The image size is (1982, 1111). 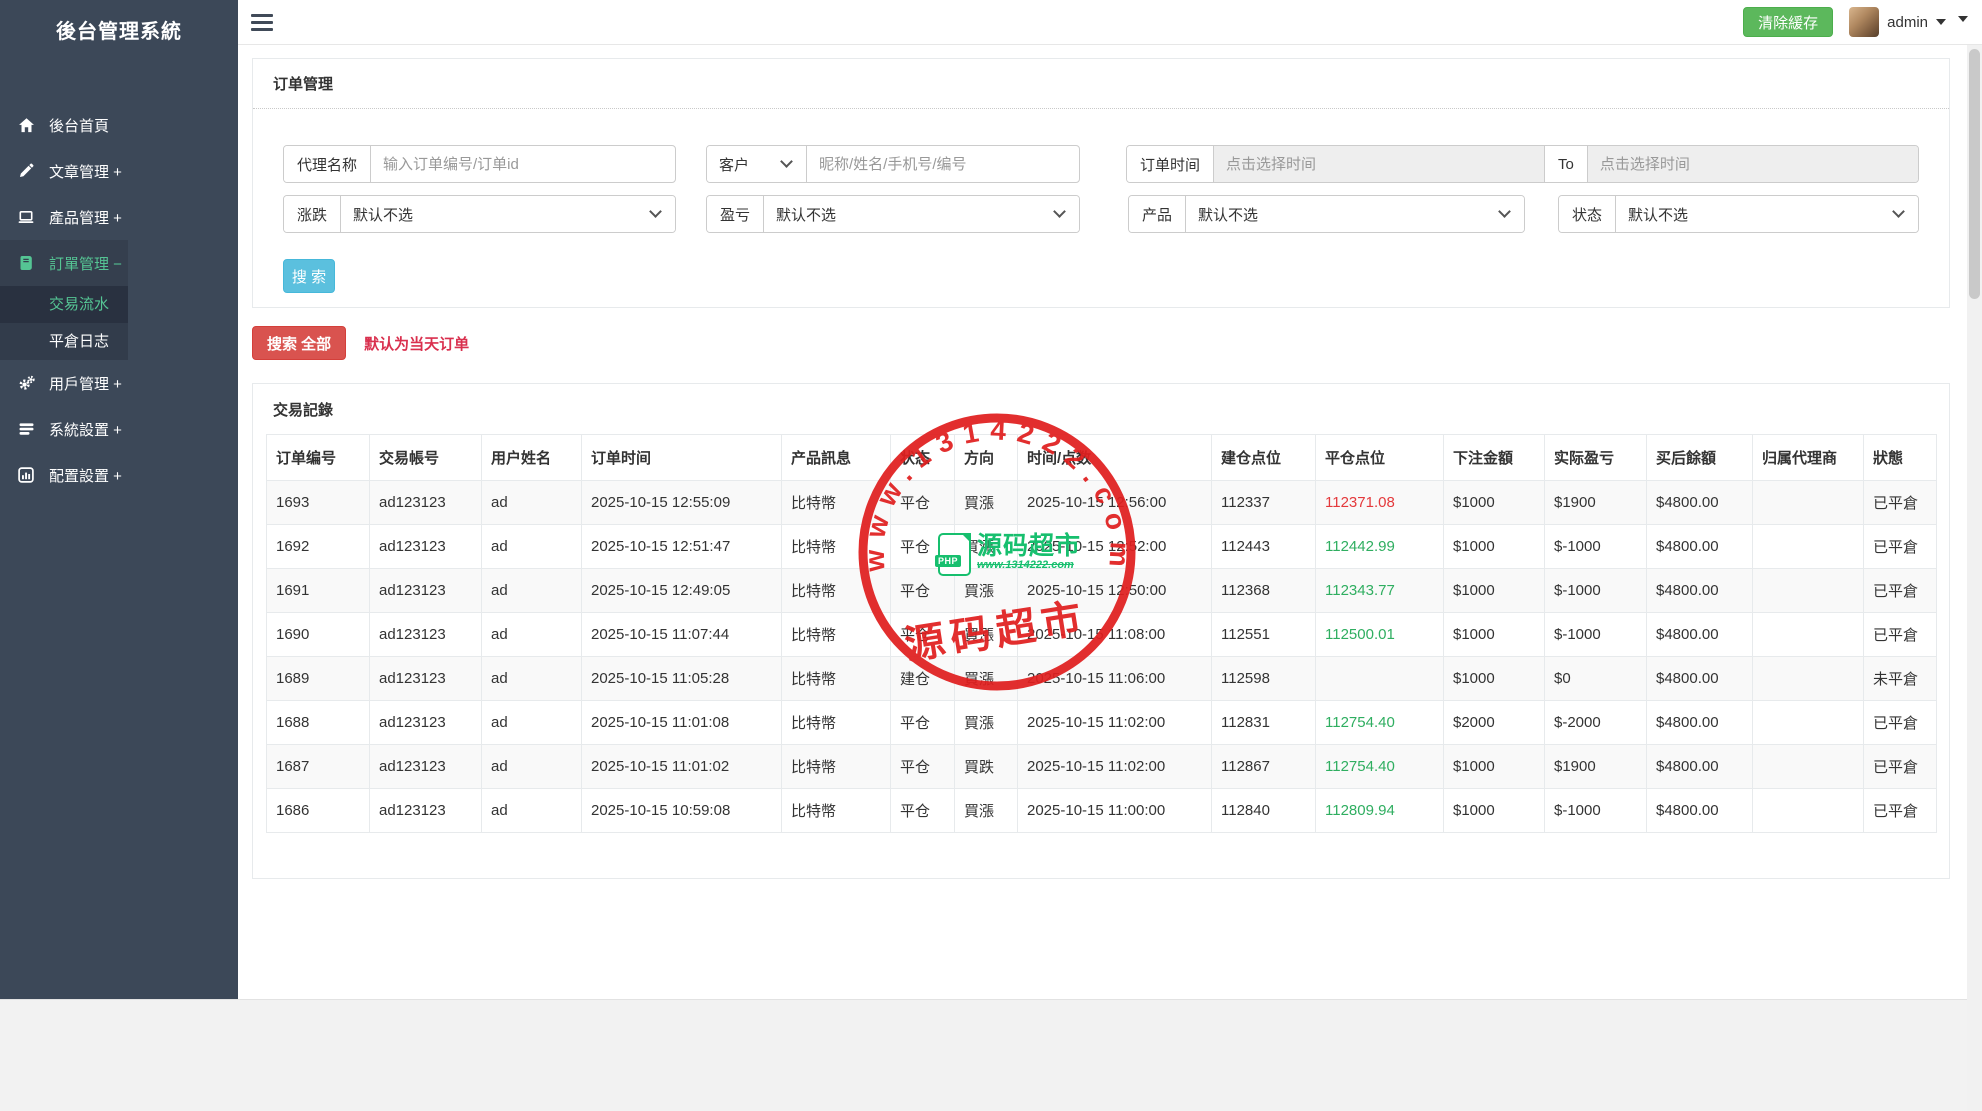 What do you see at coordinates (681, 634) in the screenshot?
I see `table-cell: 2025-10-15 11:07:44` at bounding box center [681, 634].